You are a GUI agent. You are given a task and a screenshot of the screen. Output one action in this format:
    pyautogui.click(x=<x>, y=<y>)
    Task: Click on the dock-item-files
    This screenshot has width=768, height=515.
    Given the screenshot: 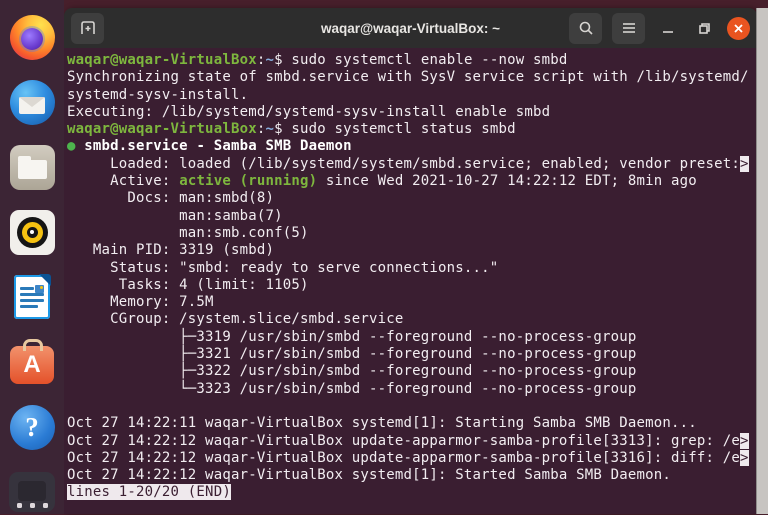 What is the action you would take?
    pyautogui.click(x=32, y=167)
    